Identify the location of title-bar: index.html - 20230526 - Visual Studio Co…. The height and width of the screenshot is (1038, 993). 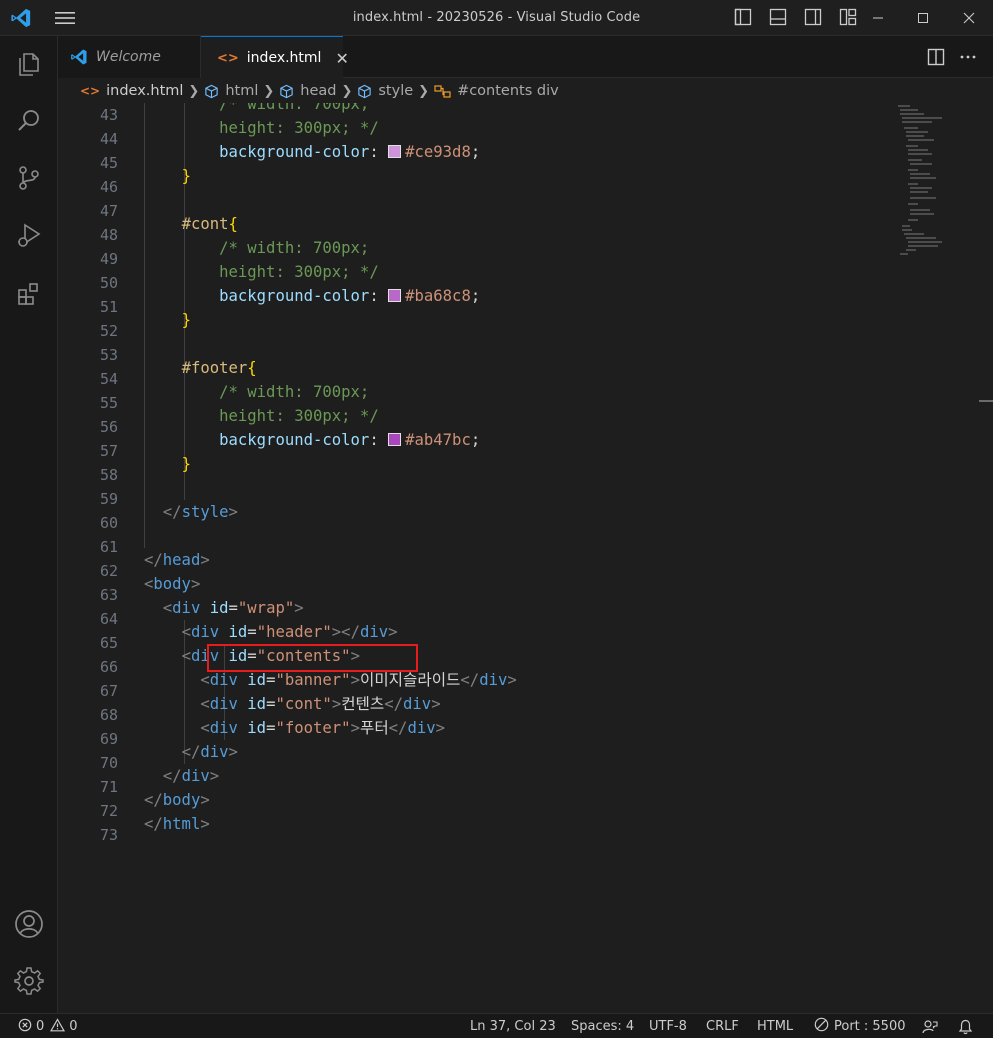
(496, 18).